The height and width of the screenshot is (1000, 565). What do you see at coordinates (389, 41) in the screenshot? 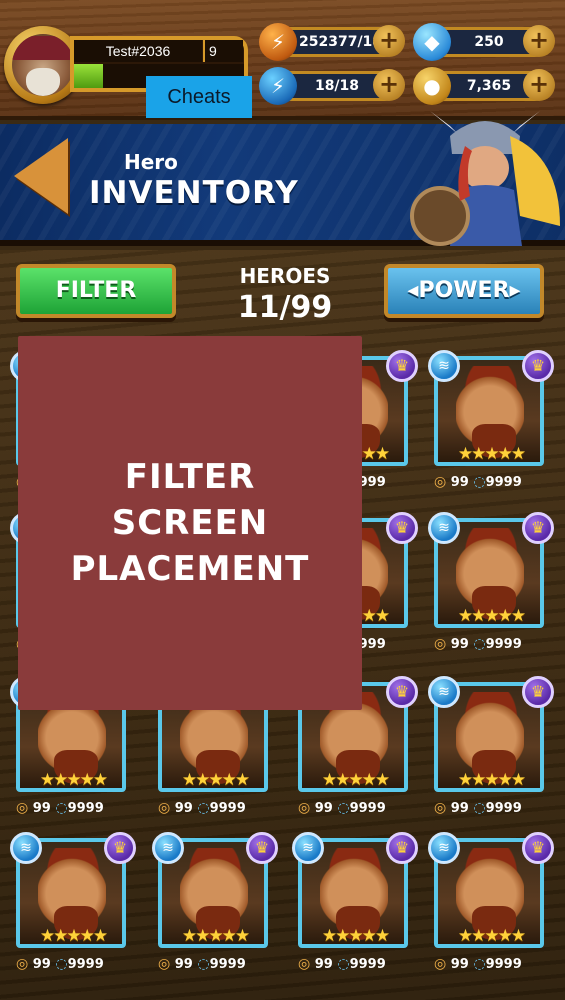
I see `add-energy-button: +` at bounding box center [389, 41].